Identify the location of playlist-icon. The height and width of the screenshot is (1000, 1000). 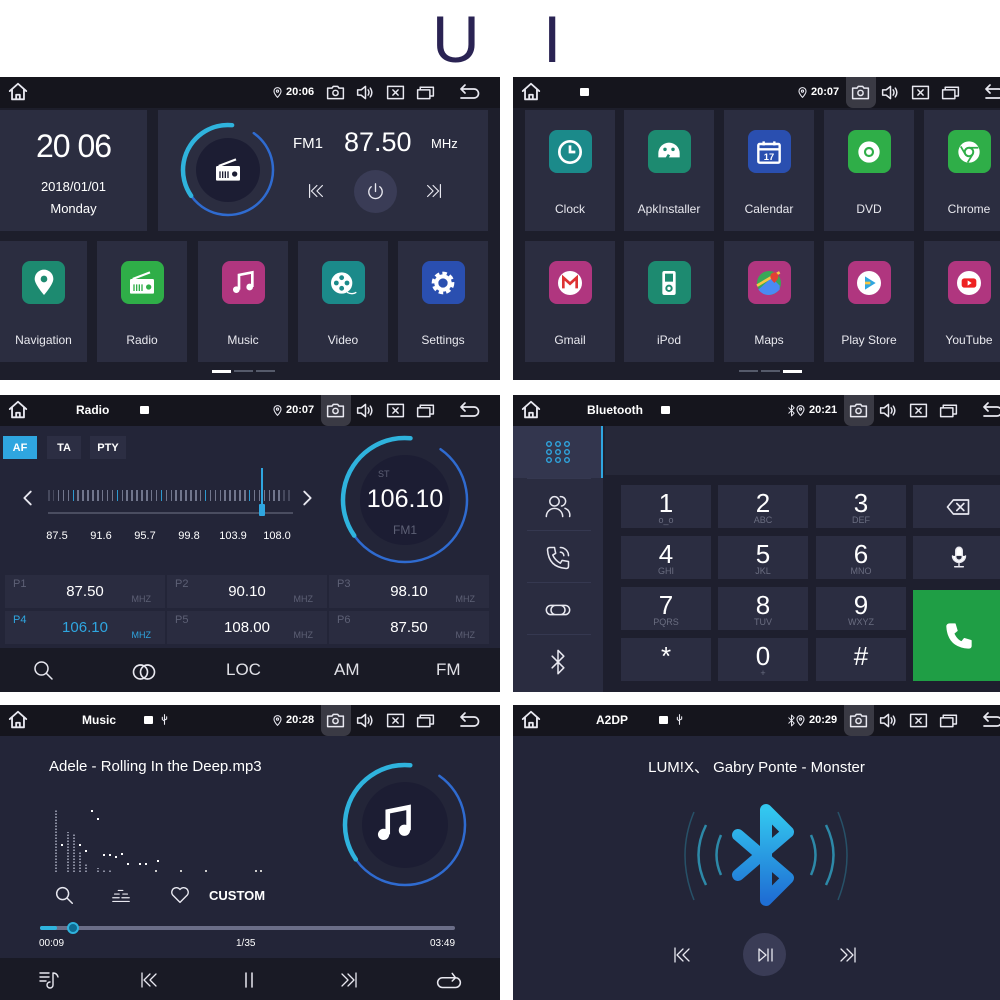
(49, 980).